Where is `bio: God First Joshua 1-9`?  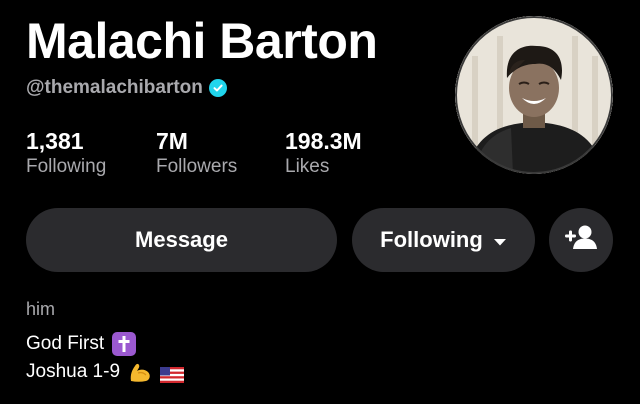
bio: God First Joshua 1-9 is located at coordinates (105, 358).